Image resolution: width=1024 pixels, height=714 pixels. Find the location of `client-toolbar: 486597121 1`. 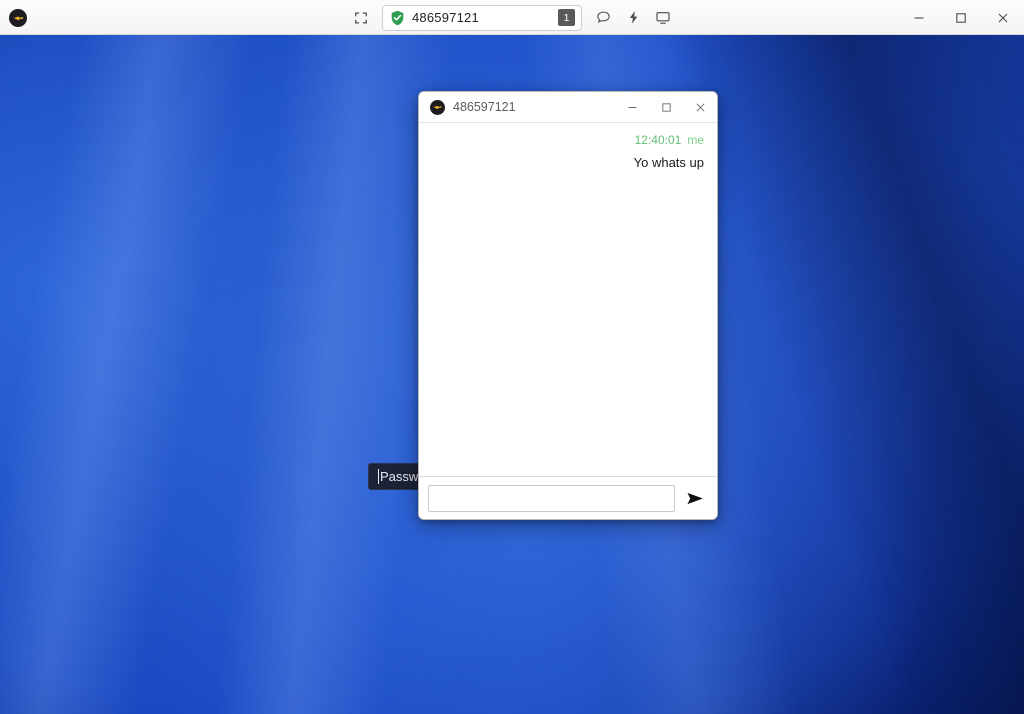

client-toolbar: 486597121 1 is located at coordinates (512, 17).